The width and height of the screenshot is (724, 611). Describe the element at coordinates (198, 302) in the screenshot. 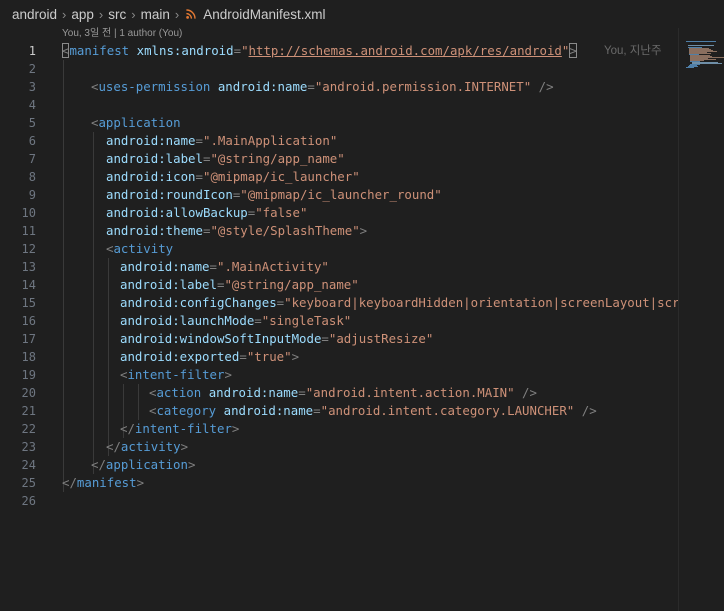

I see `attr-name: android:configChanges` at that location.